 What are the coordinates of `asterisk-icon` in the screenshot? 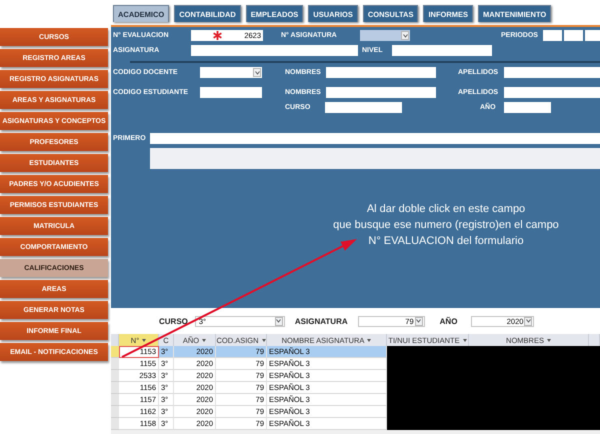 It's located at (217, 35).